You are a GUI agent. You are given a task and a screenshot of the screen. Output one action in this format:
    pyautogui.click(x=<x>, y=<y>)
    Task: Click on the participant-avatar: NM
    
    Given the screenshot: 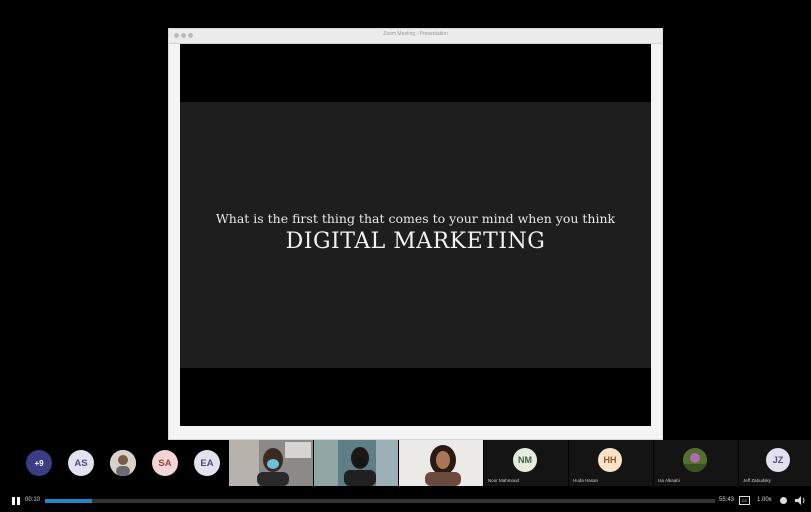 What is the action you would take?
    pyautogui.click(x=525, y=460)
    